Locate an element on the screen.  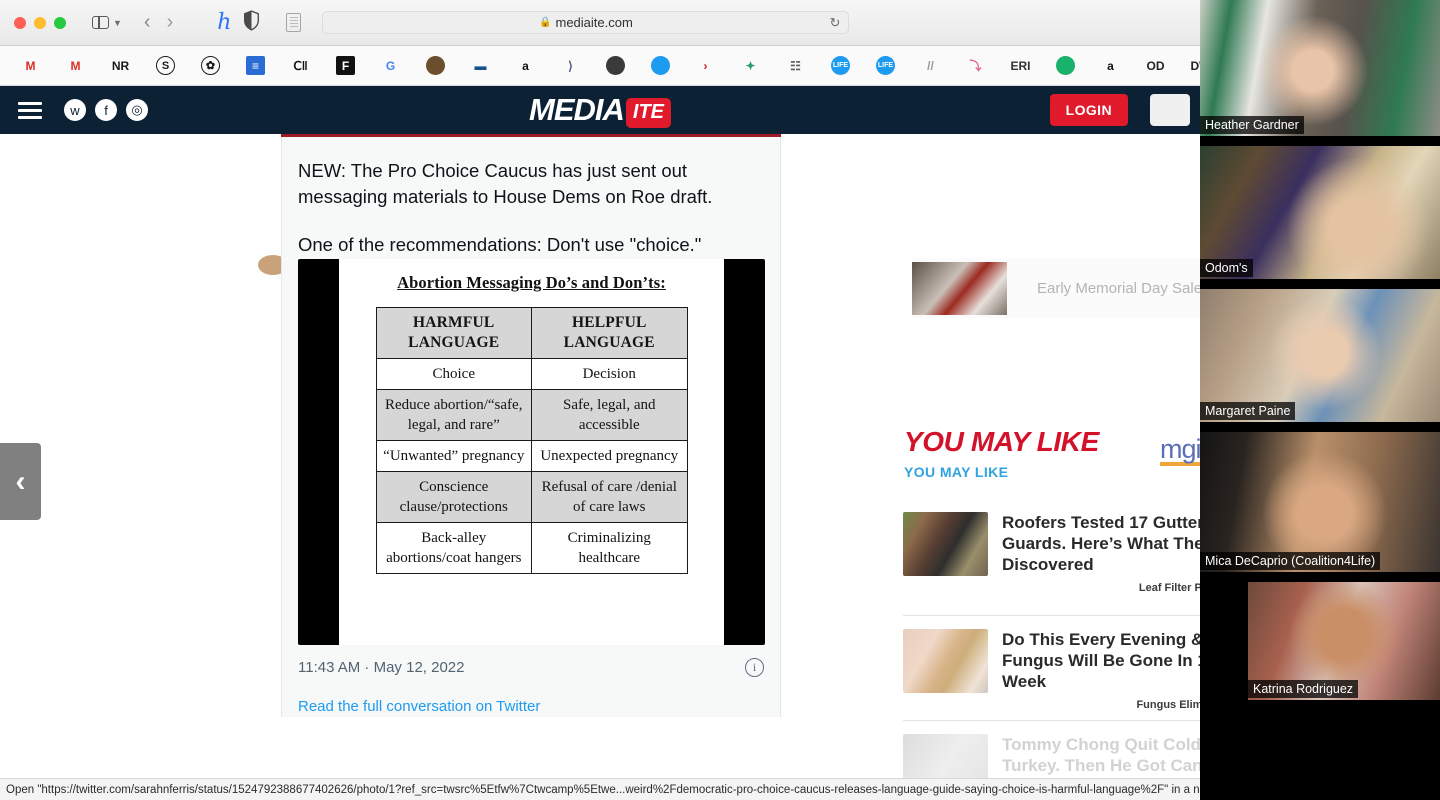
bookmark-doc-blue: ≡ is located at coordinates (255, 66).